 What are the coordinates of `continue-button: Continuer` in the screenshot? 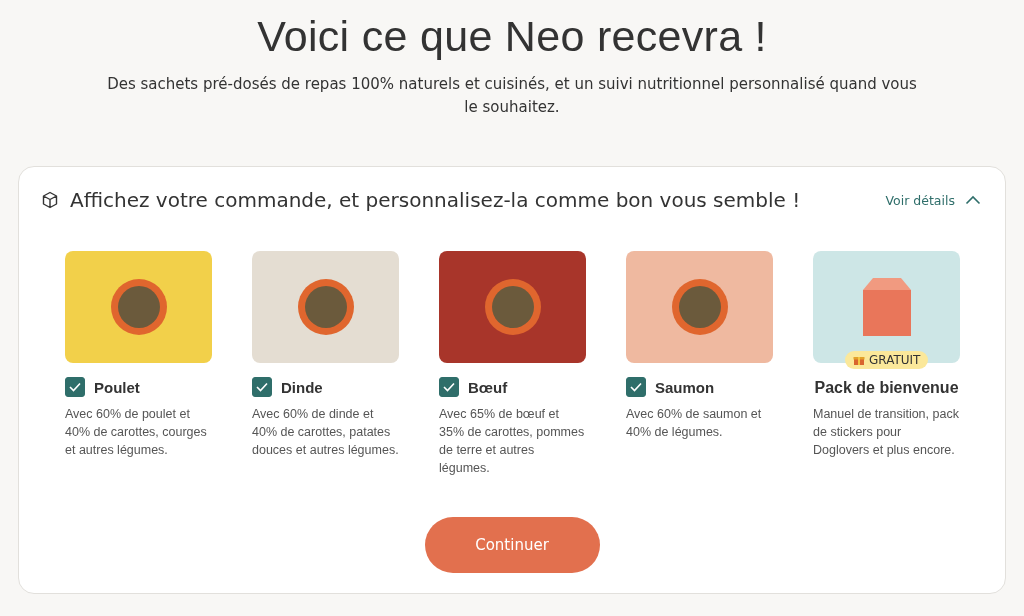 It's located at (512, 545).